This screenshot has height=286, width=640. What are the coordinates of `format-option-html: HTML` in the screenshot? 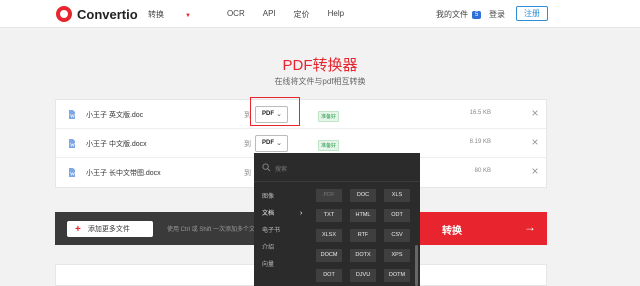 It's located at (363, 215).